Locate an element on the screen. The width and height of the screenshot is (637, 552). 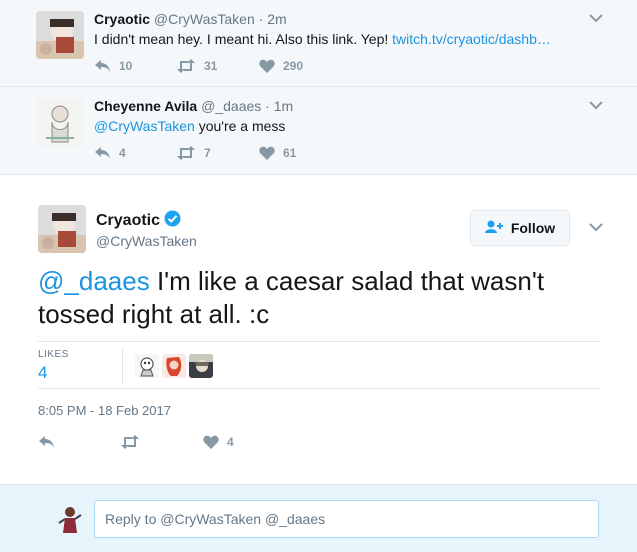
retweet-count: 31 is located at coordinates (211, 66).